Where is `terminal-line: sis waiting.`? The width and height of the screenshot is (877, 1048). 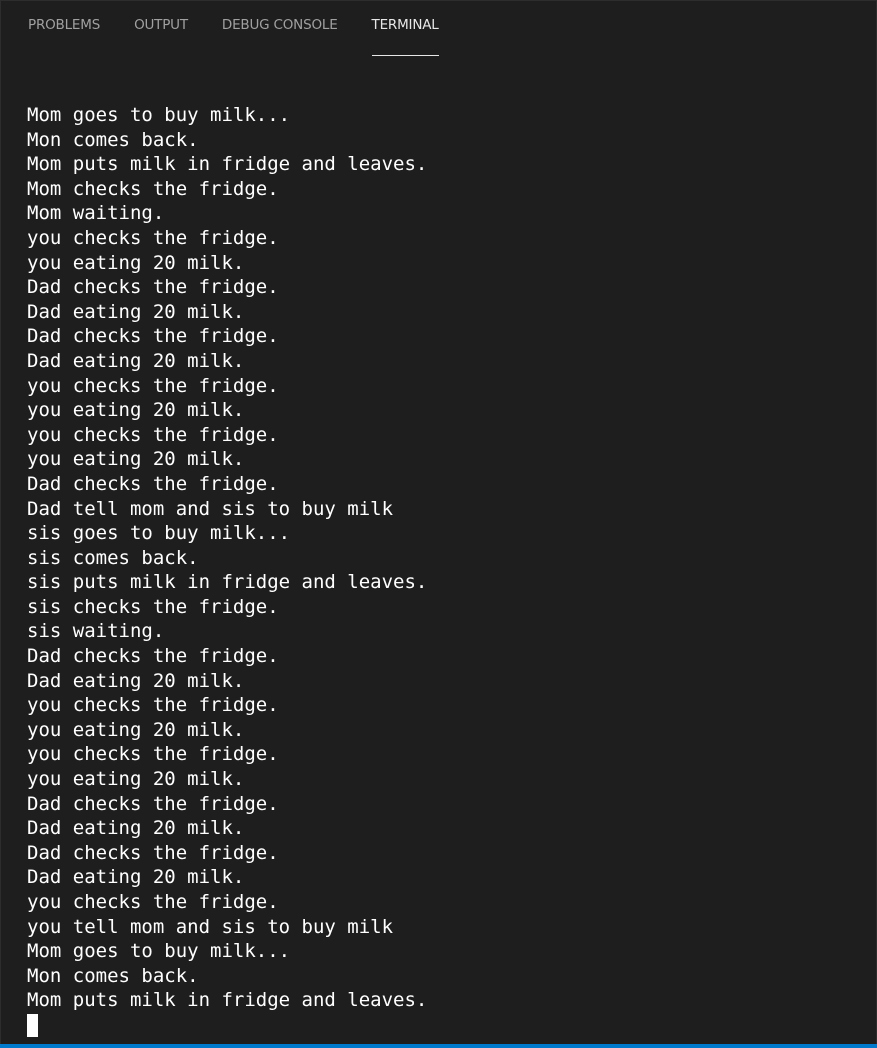 terminal-line: sis waiting. is located at coordinates (96, 631).